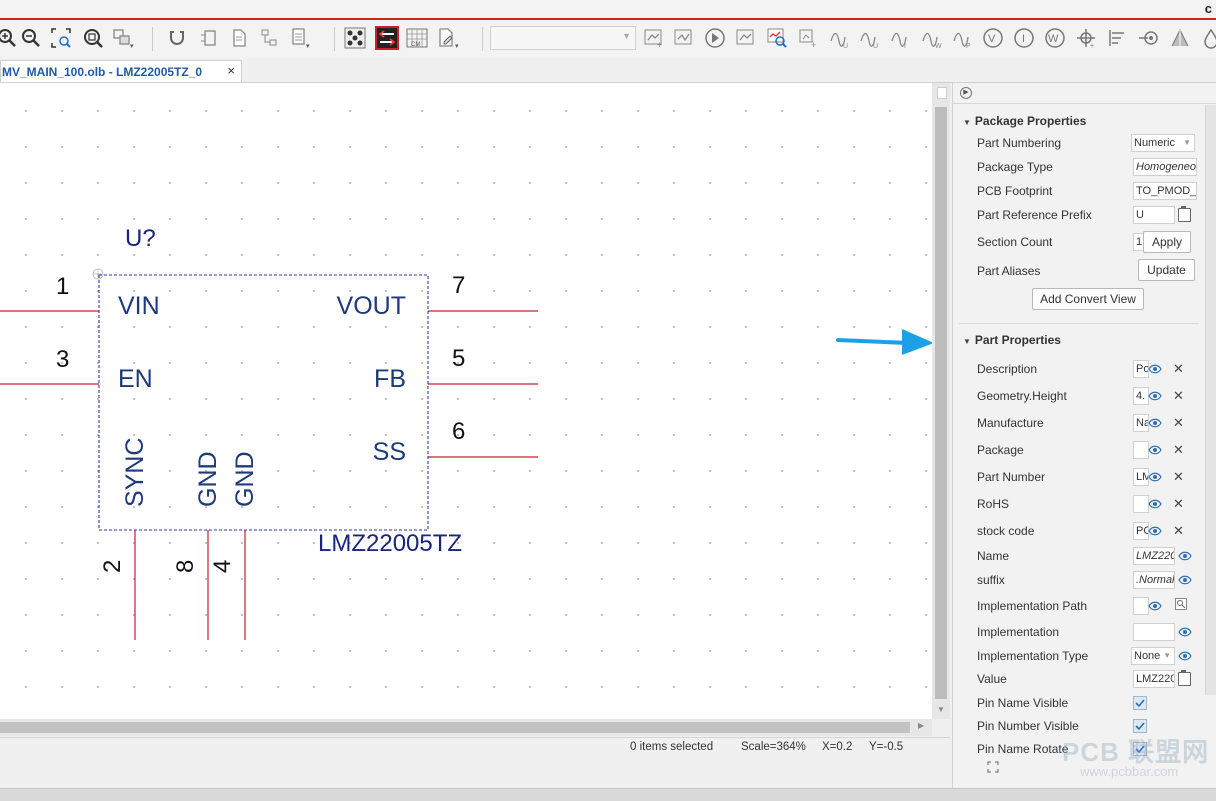 This screenshot has width=1216, height=801. What do you see at coordinates (1141, 369) in the screenshot?
I see `prop-value-field: Po` at bounding box center [1141, 369].